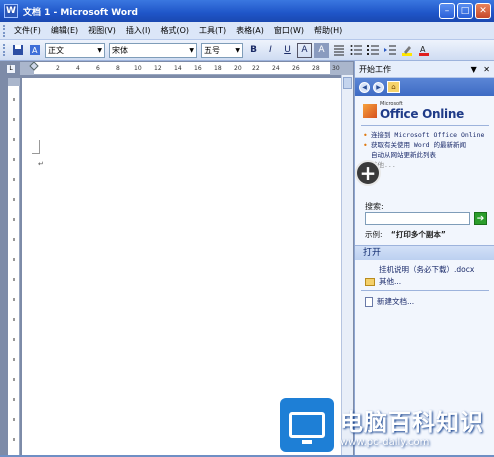  What do you see at coordinates (338, 50) in the screenshot?
I see `align-justify-icon` at bounding box center [338, 50].